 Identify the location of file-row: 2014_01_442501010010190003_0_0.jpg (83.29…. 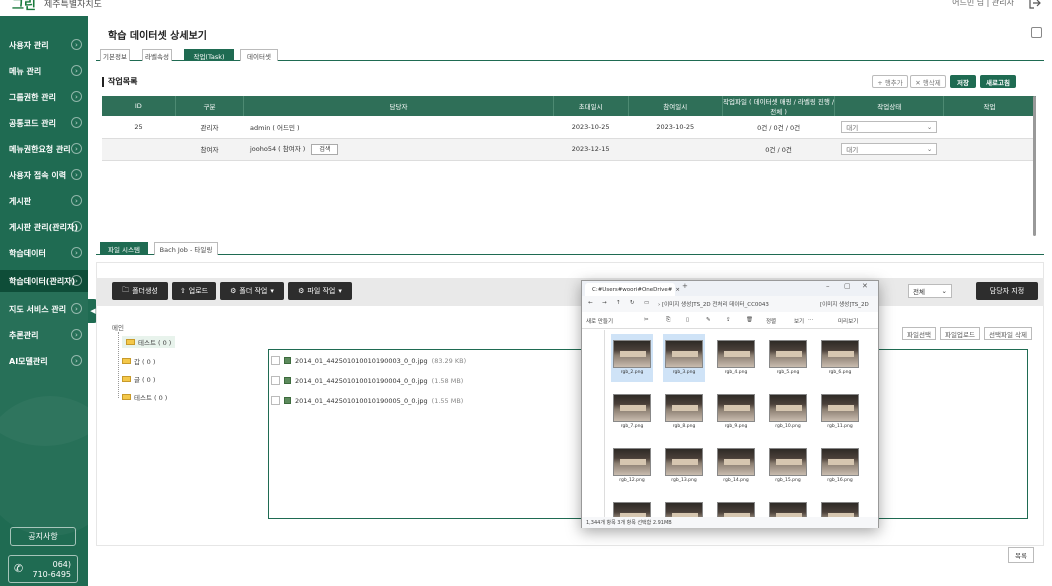
(368, 360).